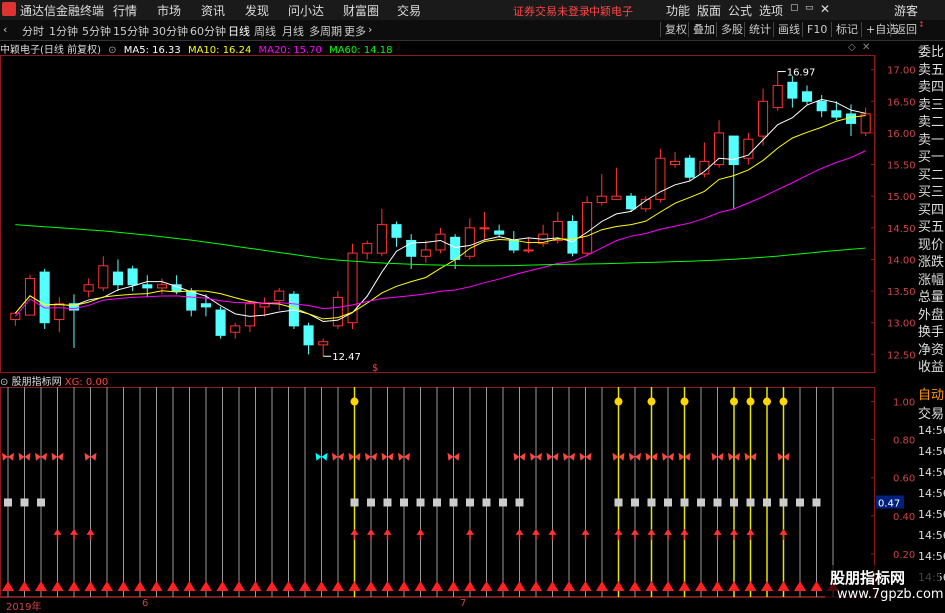  I want to click on y-tick-label: 15.50, so click(901, 166).